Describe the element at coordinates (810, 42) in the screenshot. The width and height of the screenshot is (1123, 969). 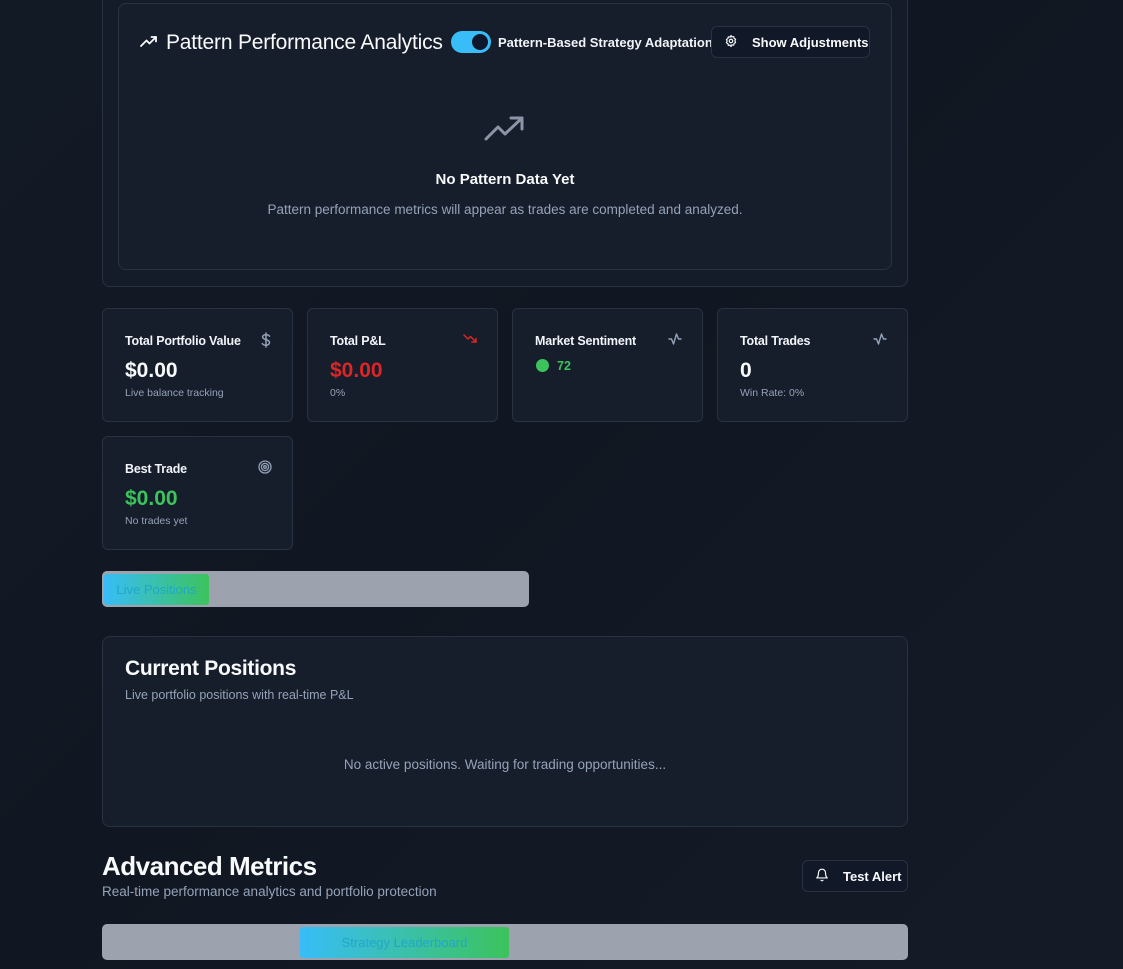
I see `show-adjustments-label: Show Adjustments` at that location.